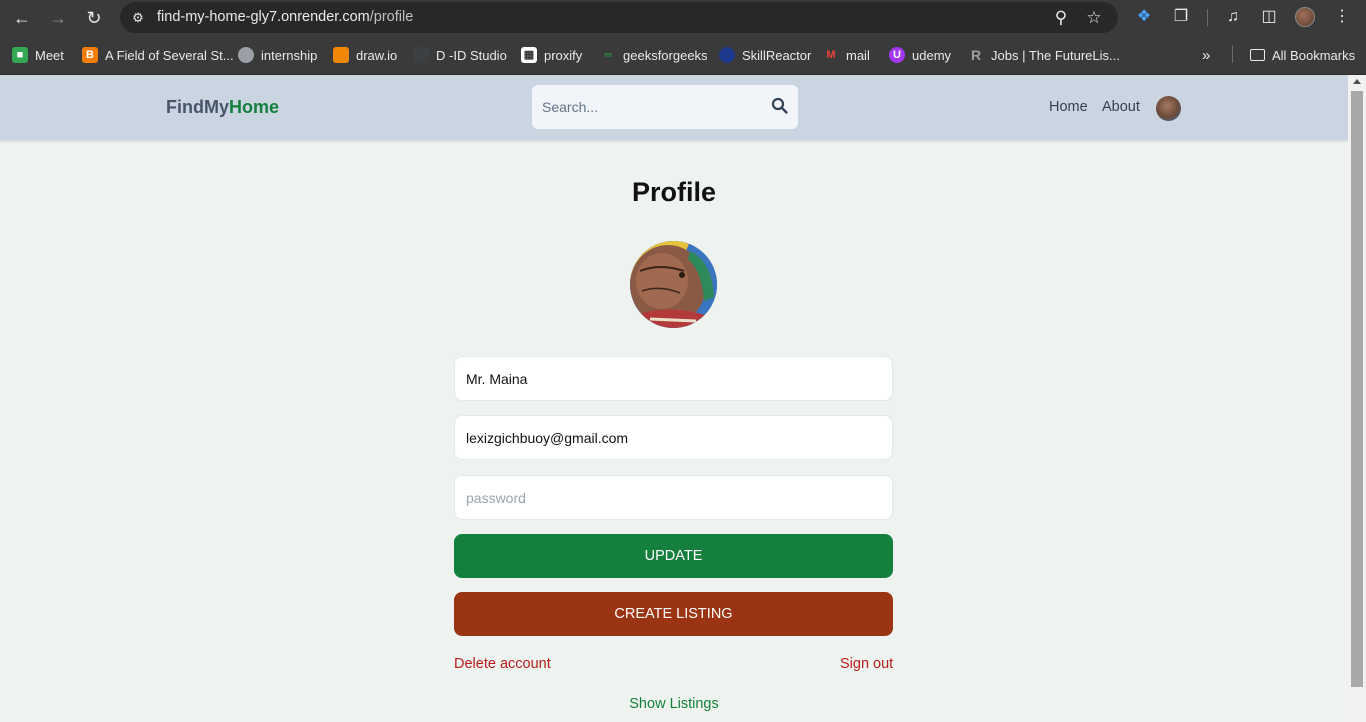  What do you see at coordinates (1144, 17) in the screenshot?
I see `extension-icon: ❖` at bounding box center [1144, 17].